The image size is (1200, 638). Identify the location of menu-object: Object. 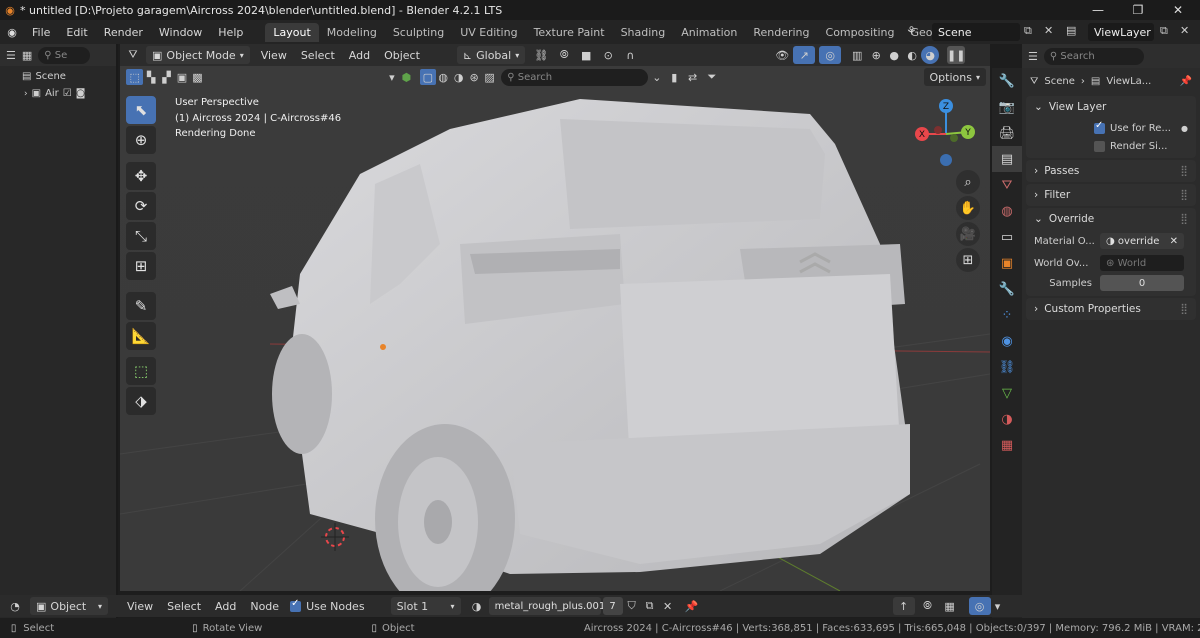
(402, 55).